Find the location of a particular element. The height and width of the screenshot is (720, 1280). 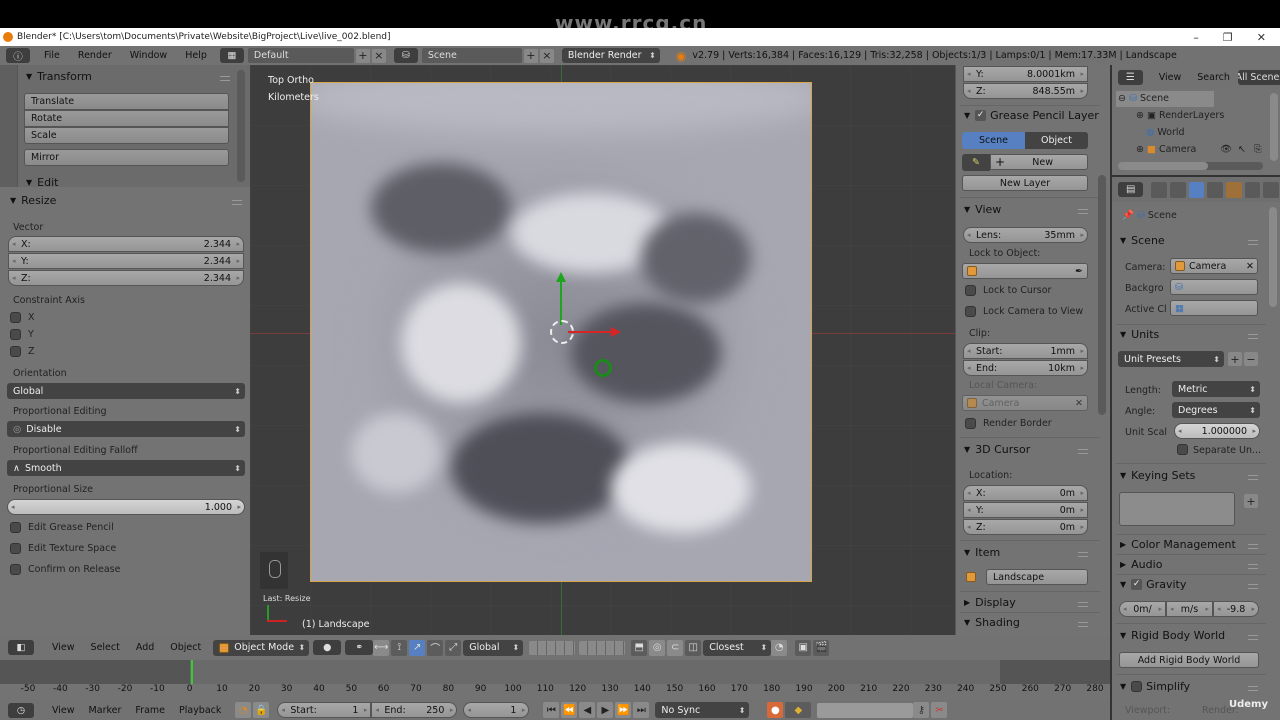

lock-cursor-checkbox is located at coordinates (970, 290).